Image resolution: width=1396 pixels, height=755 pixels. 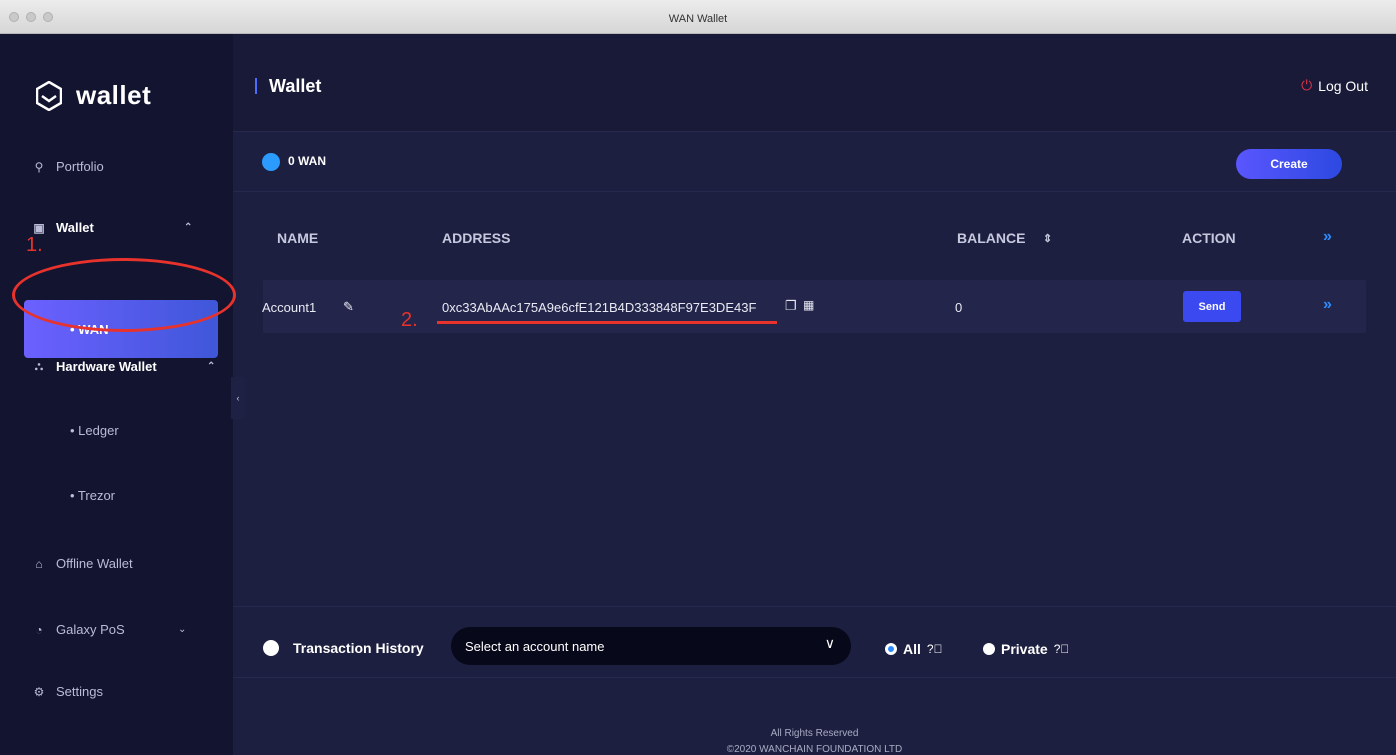 I want to click on transaction-history-label: Transaction History, so click(x=358, y=648).